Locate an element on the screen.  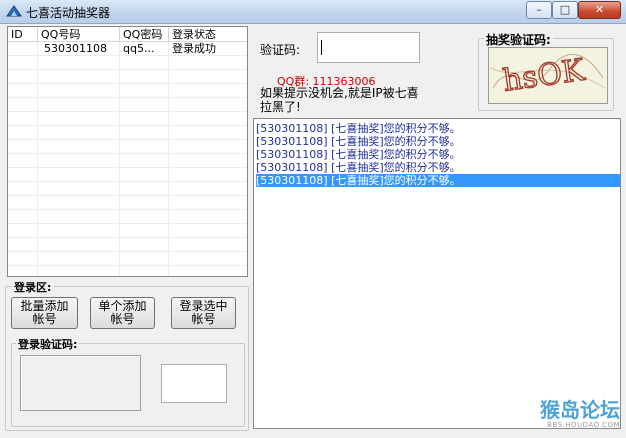
column-header-id: ID is located at coordinates (23, 34).